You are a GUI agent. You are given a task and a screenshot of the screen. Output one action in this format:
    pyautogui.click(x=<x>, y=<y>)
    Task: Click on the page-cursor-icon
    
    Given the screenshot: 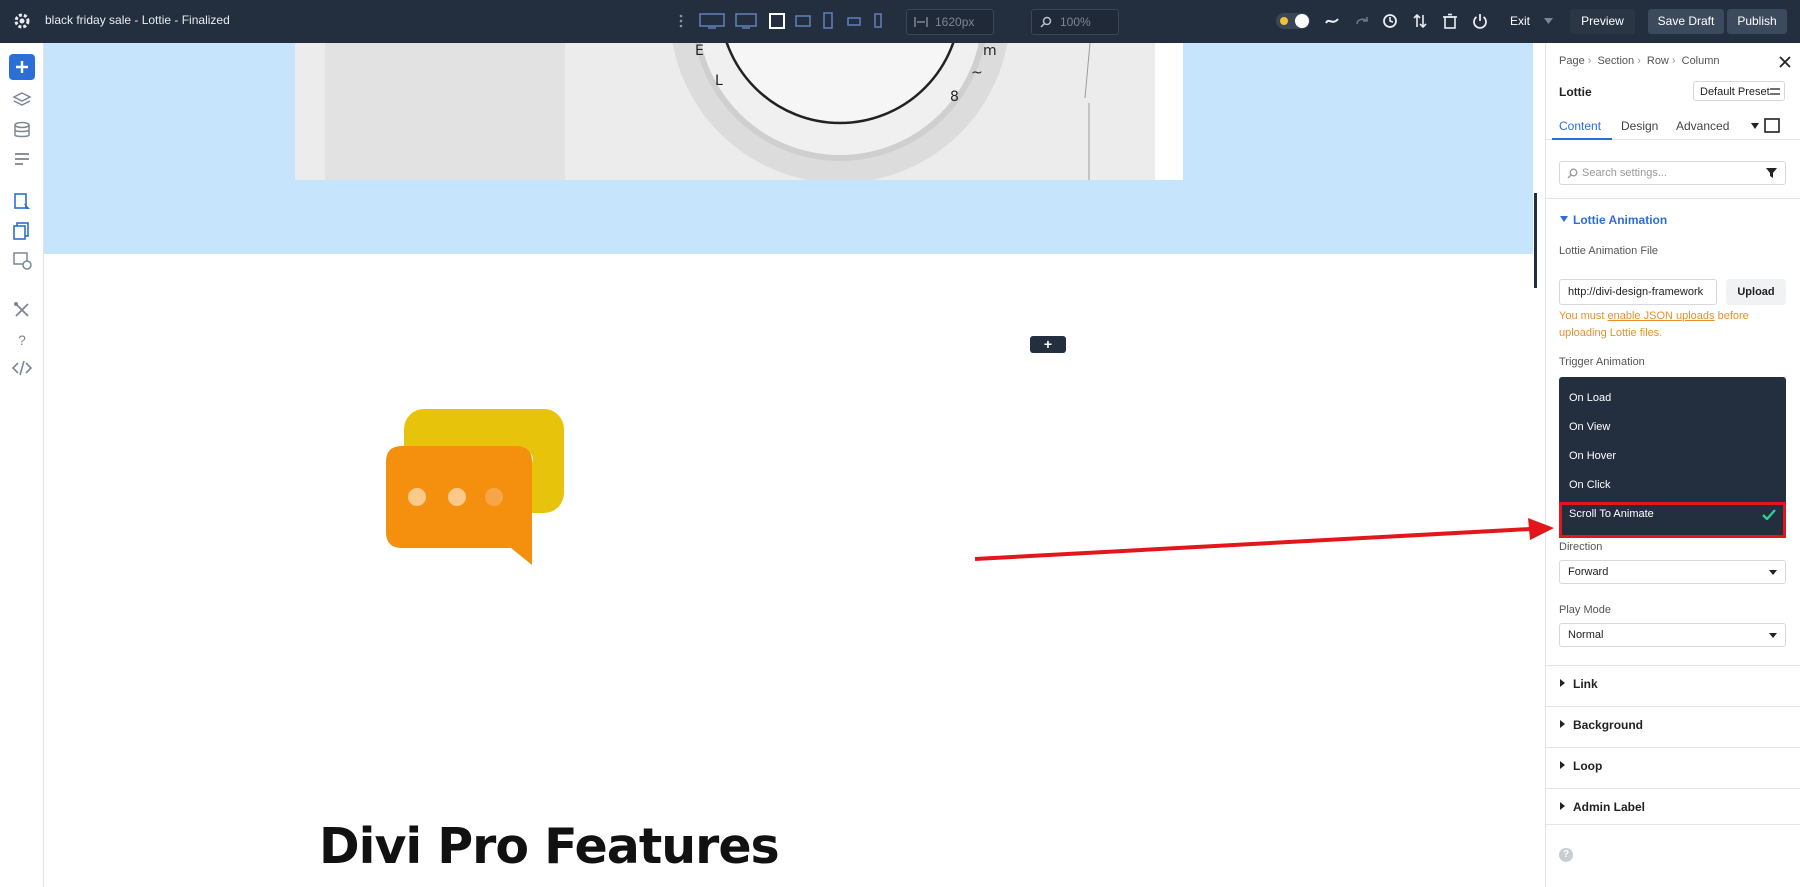 What is the action you would take?
    pyautogui.click(x=22, y=202)
    